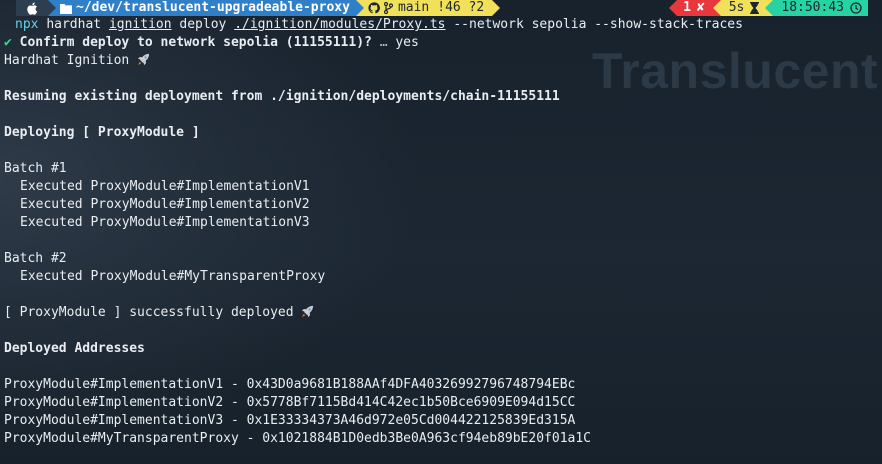  What do you see at coordinates (66, 8) in the screenshot?
I see `folder-icon` at bounding box center [66, 8].